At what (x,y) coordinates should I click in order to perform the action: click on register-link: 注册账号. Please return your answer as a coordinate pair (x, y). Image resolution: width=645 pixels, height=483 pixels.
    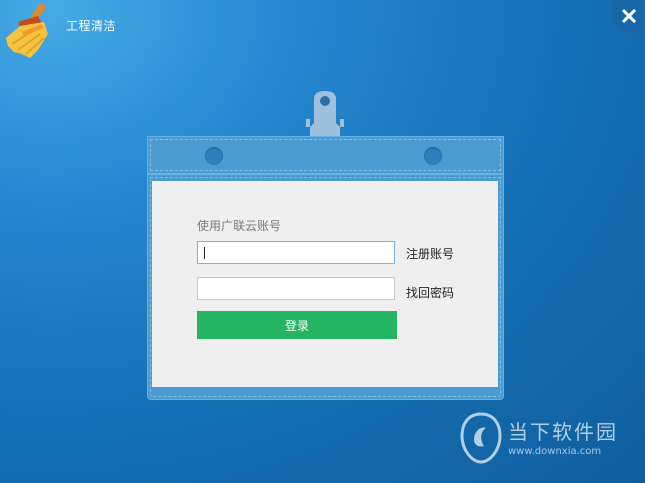
    Looking at the image, I should click on (430, 253).